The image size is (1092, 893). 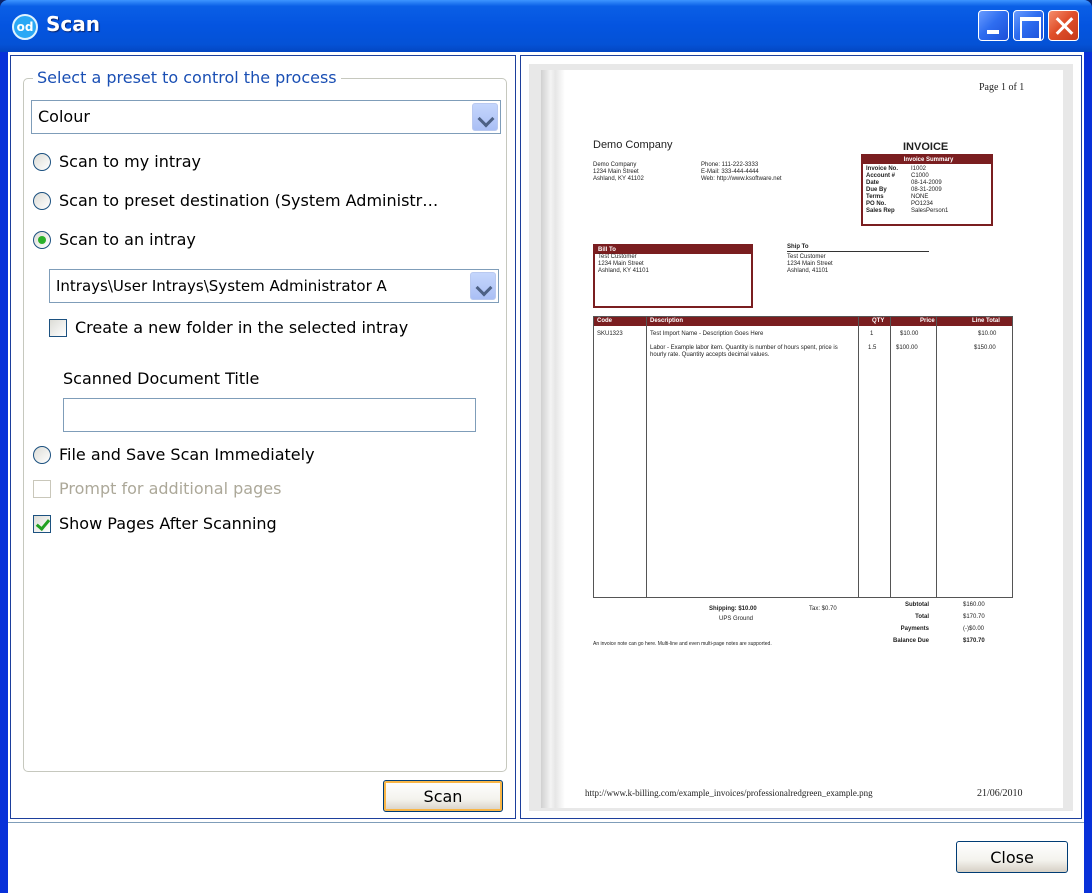 What do you see at coordinates (266, 117) in the screenshot?
I see `preset-select: Colour` at bounding box center [266, 117].